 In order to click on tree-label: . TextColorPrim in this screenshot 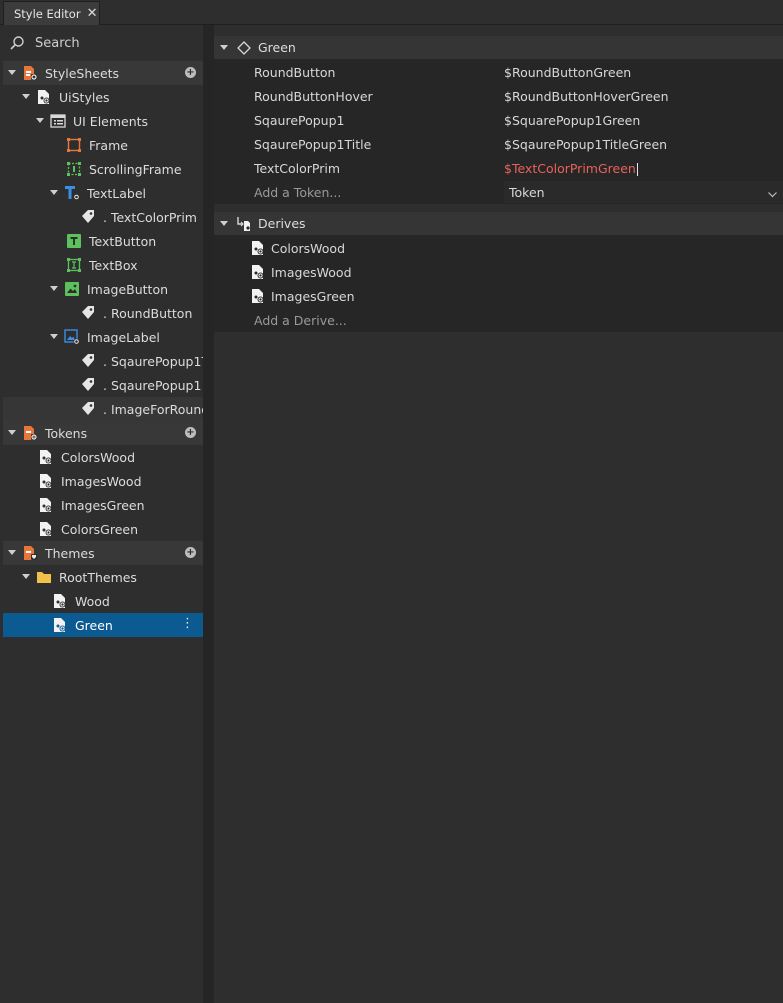, I will do `click(150, 217)`.